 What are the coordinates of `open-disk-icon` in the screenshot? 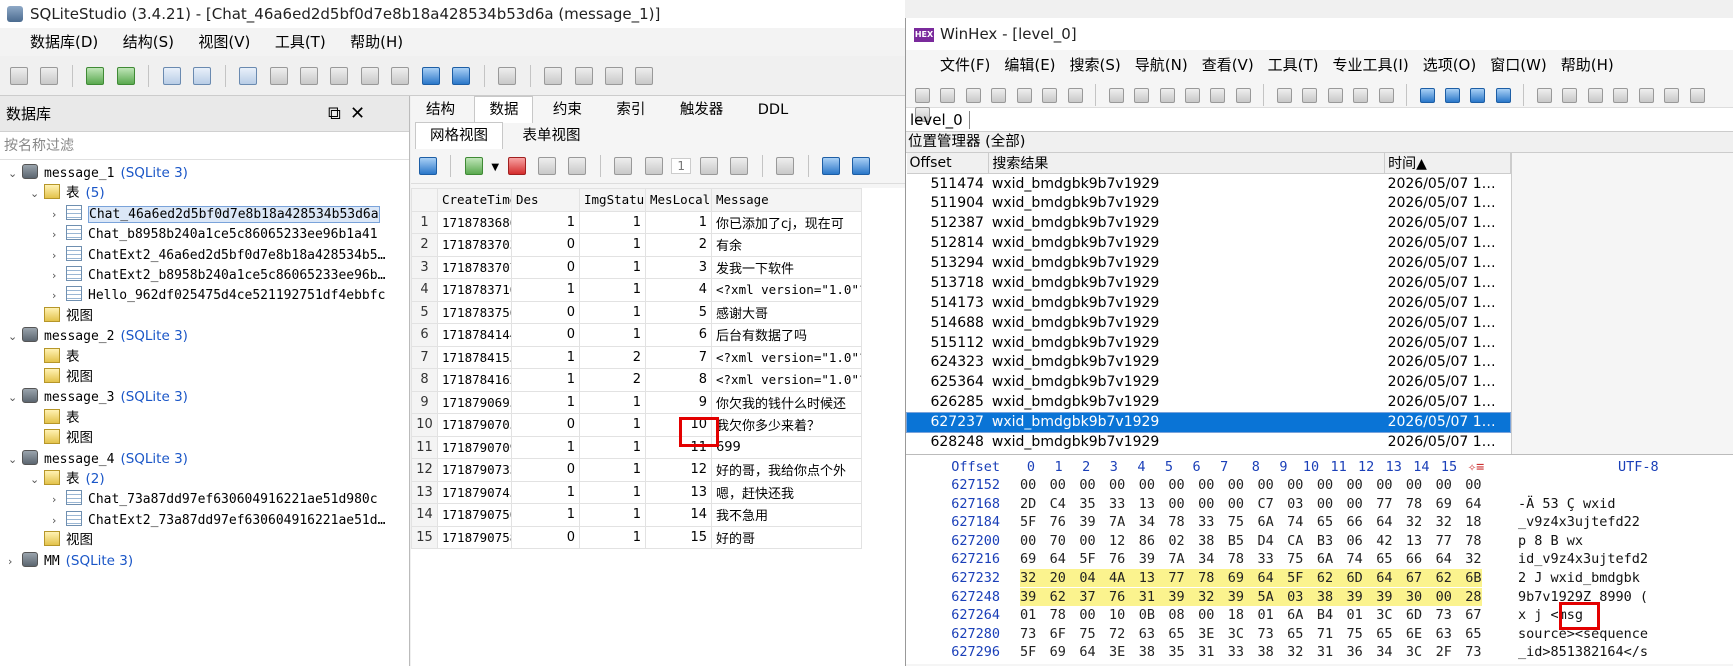 It's located at (1024, 95).